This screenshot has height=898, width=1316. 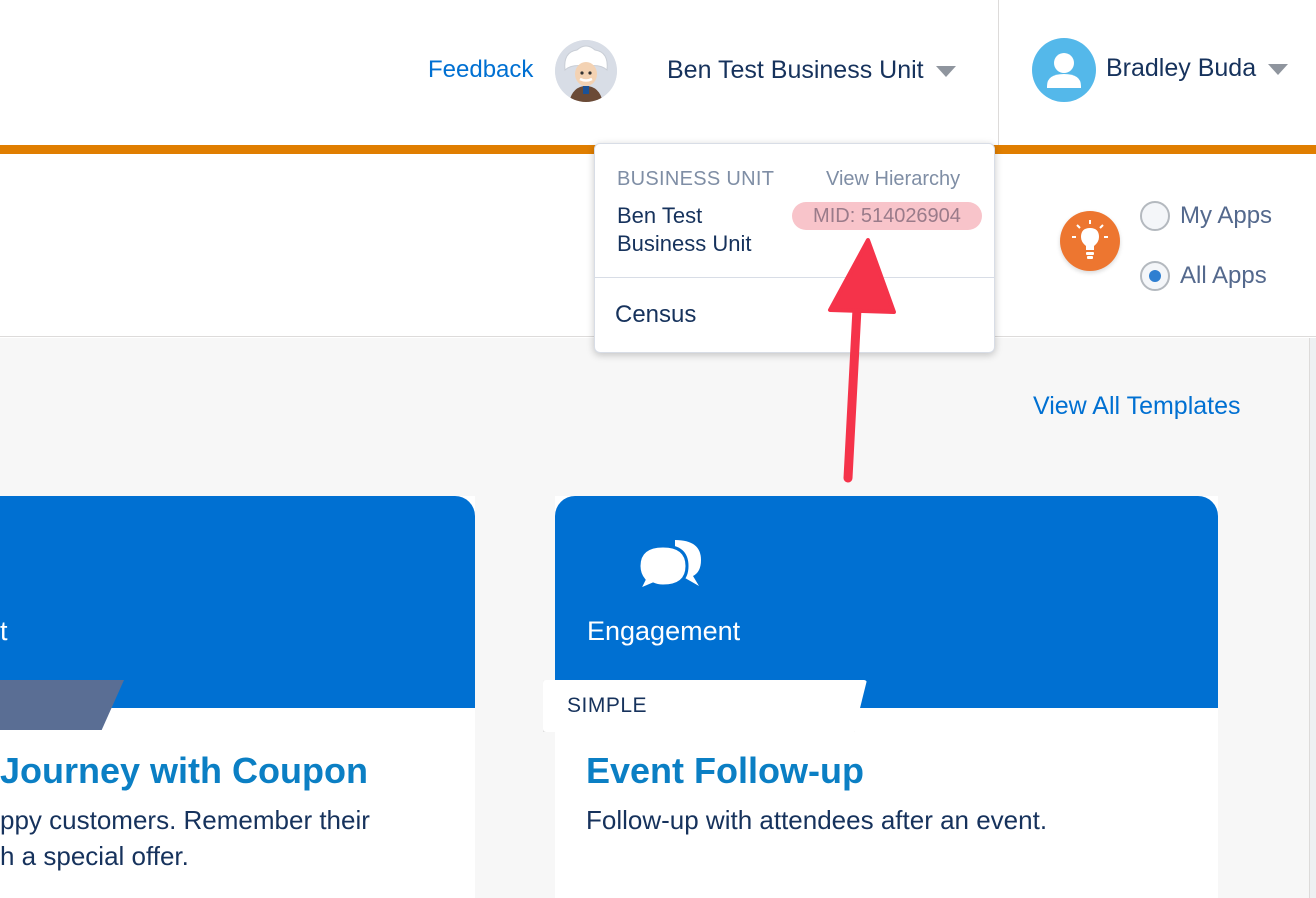 I want to click on card-description: Follow-up with attendees after an event., so click(x=817, y=820).